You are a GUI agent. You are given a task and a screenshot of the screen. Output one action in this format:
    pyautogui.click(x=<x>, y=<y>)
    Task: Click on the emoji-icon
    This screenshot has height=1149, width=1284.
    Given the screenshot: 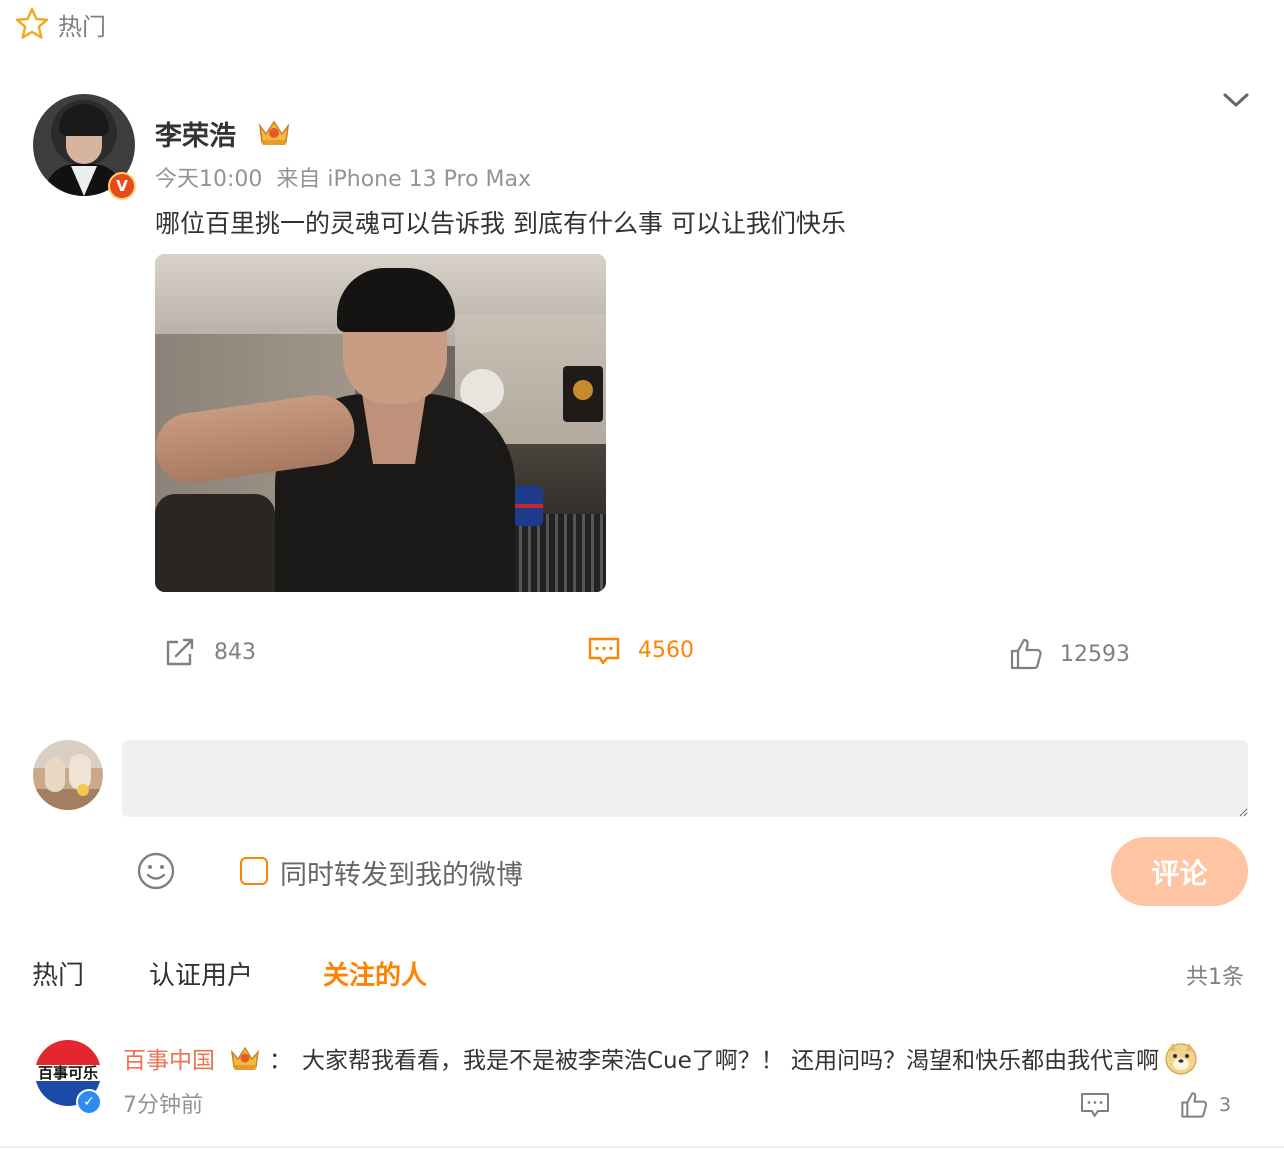 What is the action you would take?
    pyautogui.click(x=156, y=871)
    